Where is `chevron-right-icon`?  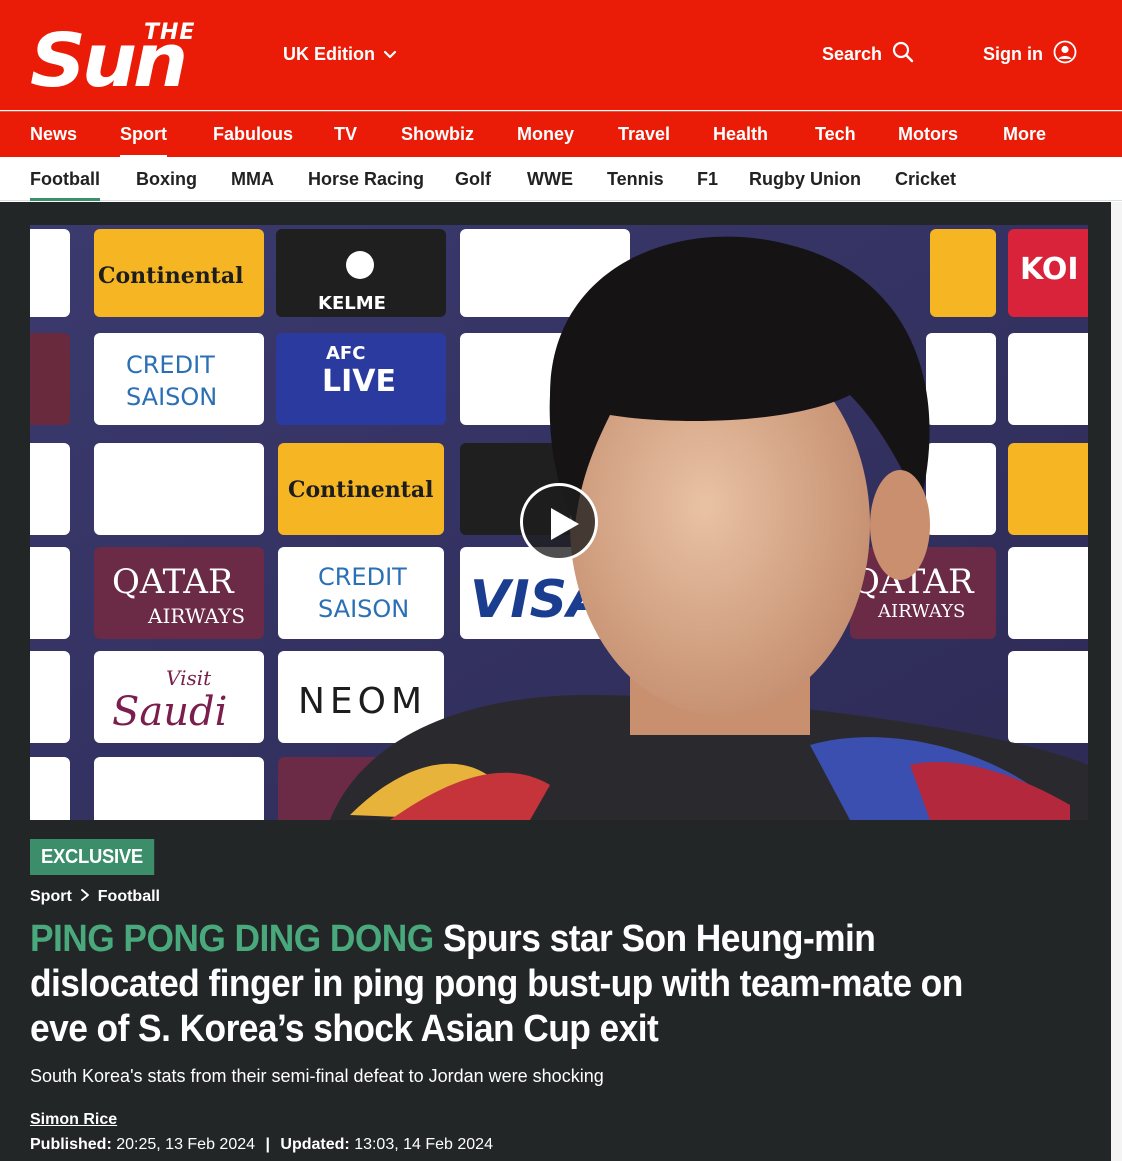
chevron-right-icon is located at coordinates (85, 897).